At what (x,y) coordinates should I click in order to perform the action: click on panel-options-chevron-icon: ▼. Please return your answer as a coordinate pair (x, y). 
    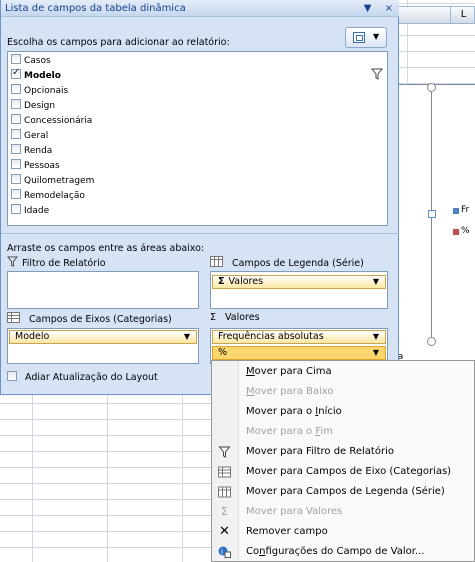
    Looking at the image, I should click on (368, 8).